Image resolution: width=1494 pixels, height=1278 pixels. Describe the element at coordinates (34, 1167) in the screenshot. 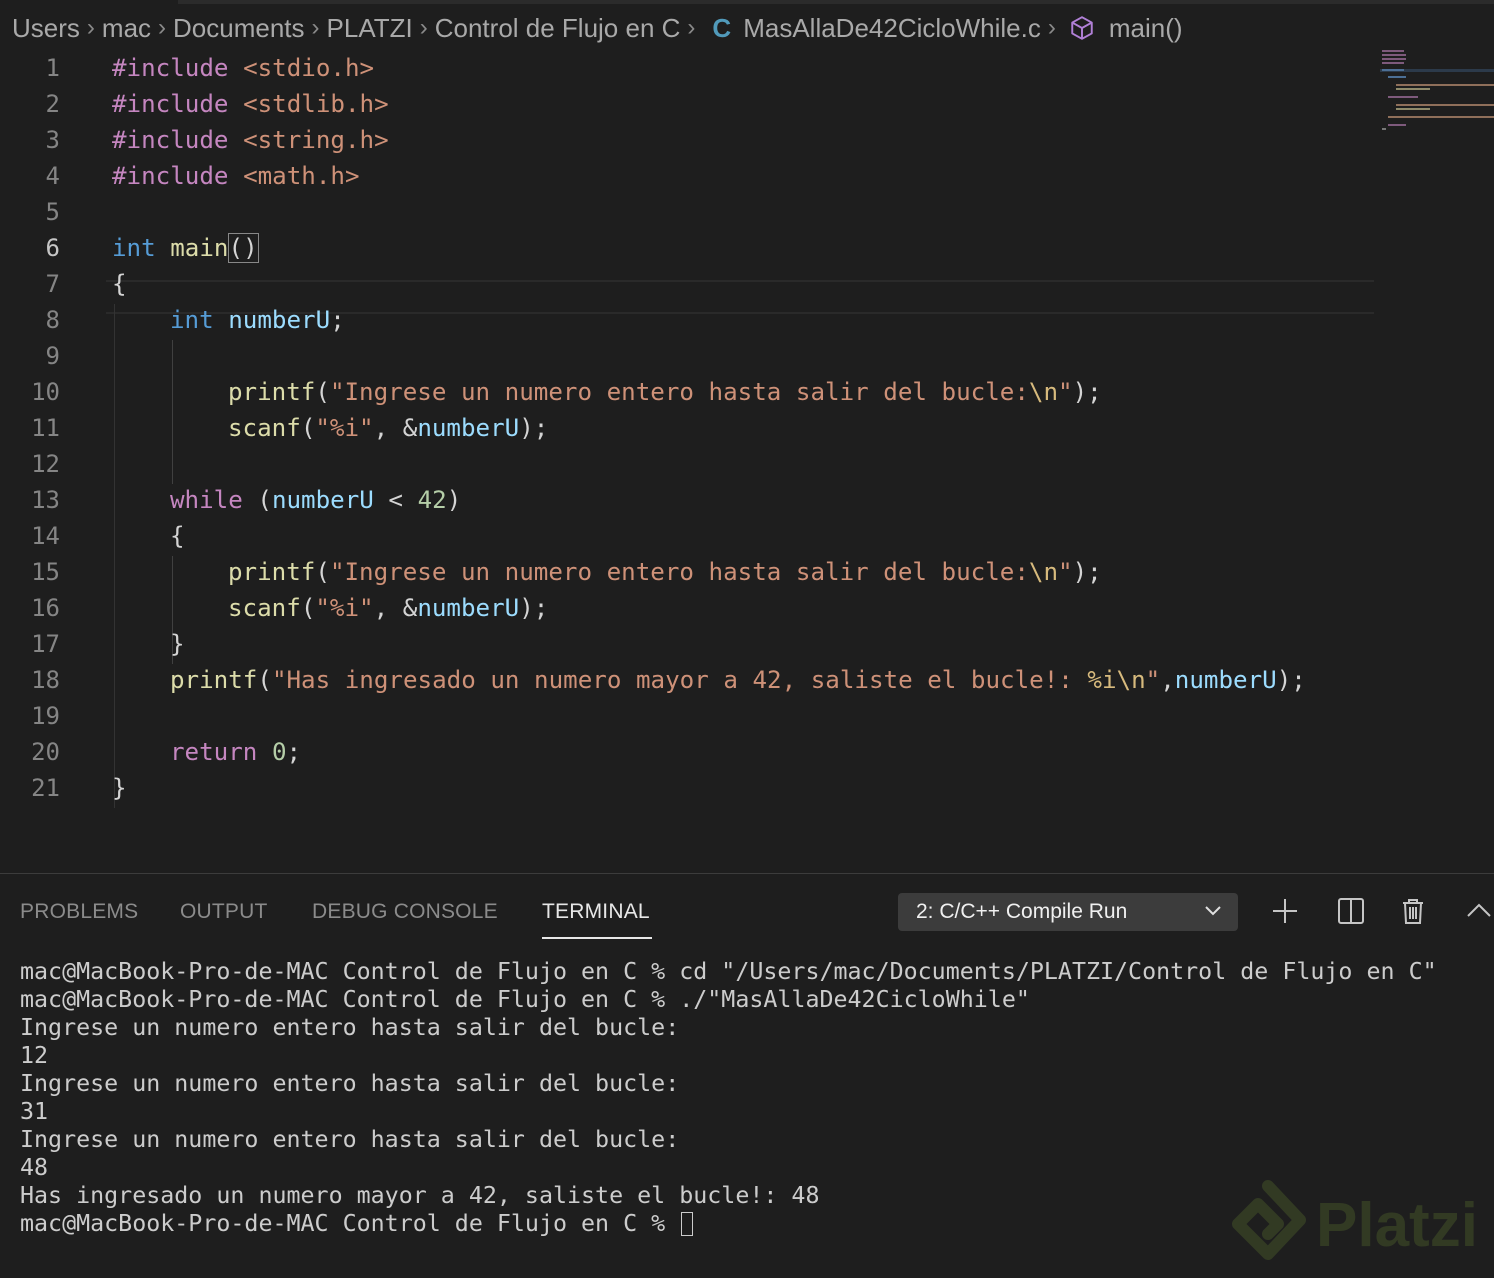

I see `terminal-line: 48` at that location.